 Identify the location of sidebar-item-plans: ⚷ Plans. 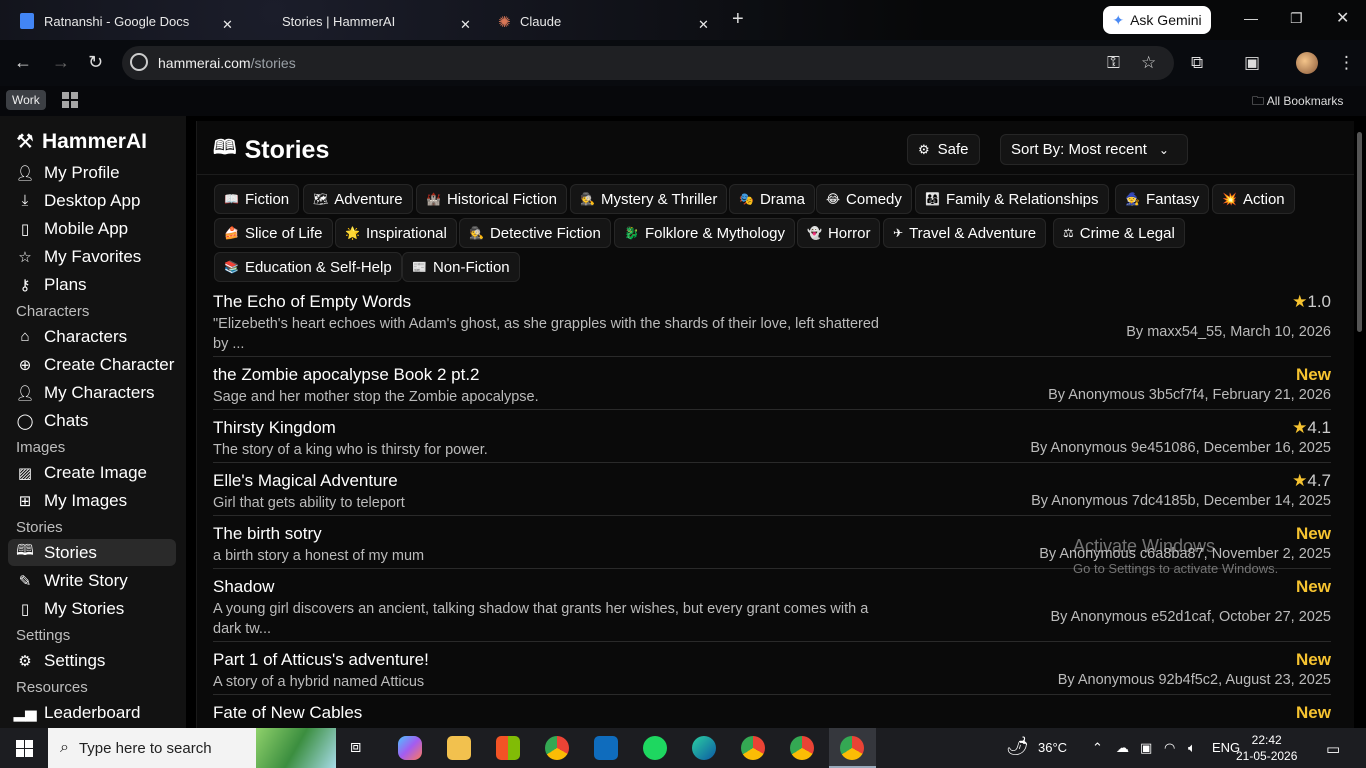
(92, 284).